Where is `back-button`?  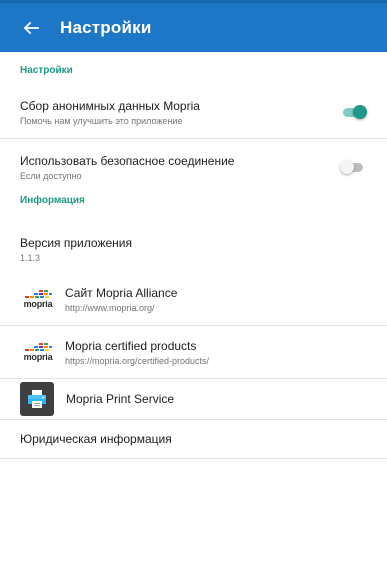
back-button is located at coordinates (31, 28).